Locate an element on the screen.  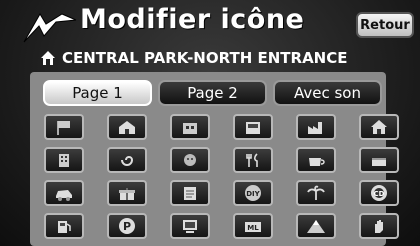
destination-row: CENTRAL PARK-NORTH ENTRANCE is located at coordinates (194, 58).